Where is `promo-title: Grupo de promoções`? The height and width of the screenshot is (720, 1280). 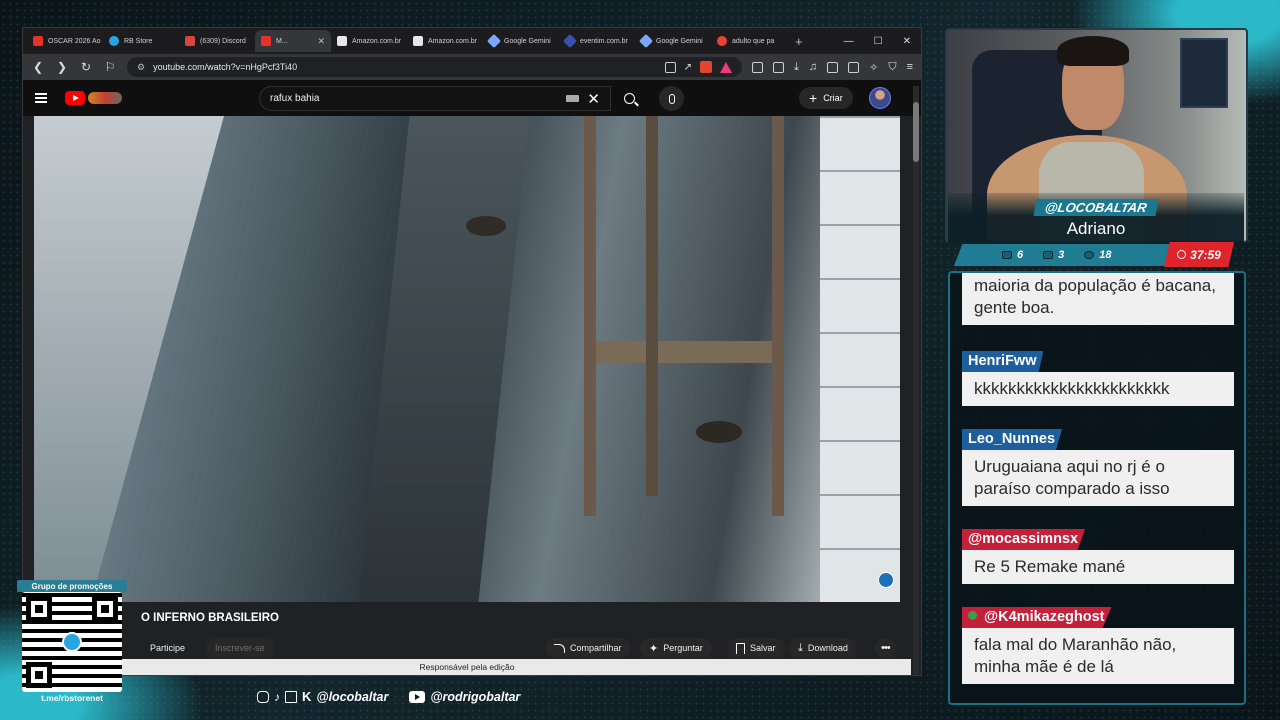 promo-title: Grupo de promoções is located at coordinates (72, 586).